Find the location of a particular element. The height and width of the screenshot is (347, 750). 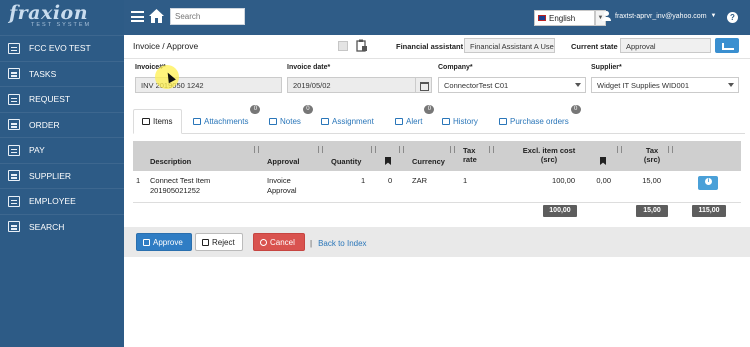

home-icon is located at coordinates (156, 16).